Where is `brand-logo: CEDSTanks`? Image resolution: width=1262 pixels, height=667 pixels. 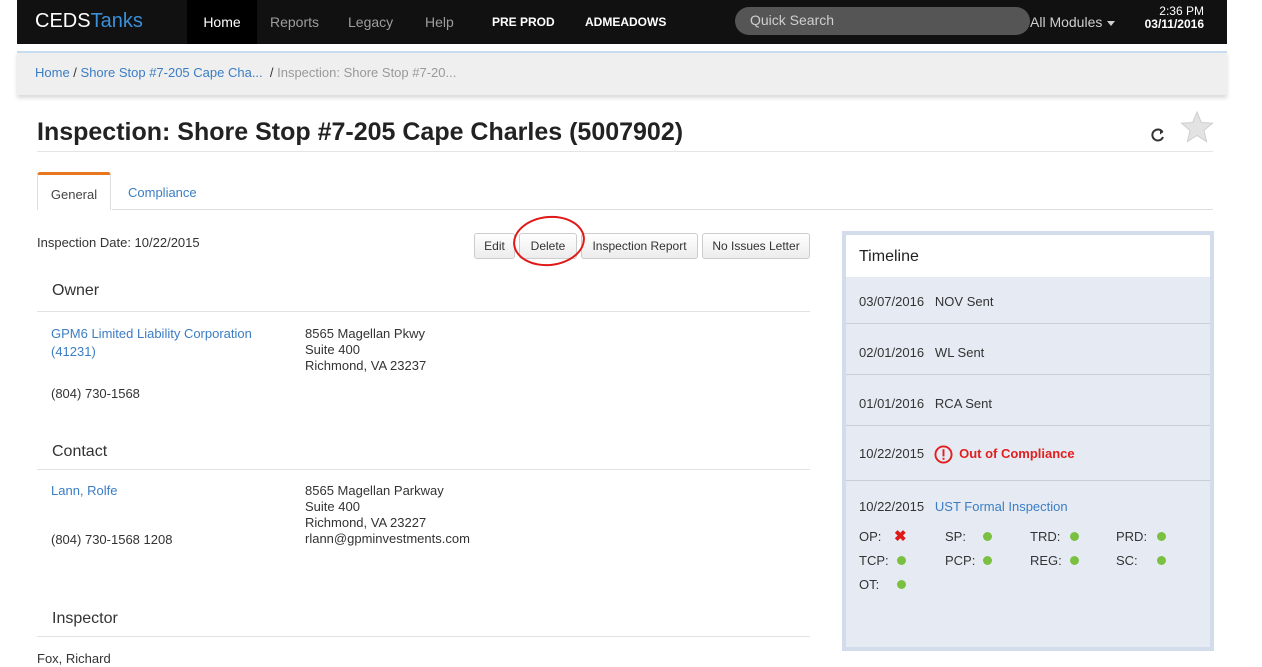
brand-logo: CEDSTanks is located at coordinates (89, 21).